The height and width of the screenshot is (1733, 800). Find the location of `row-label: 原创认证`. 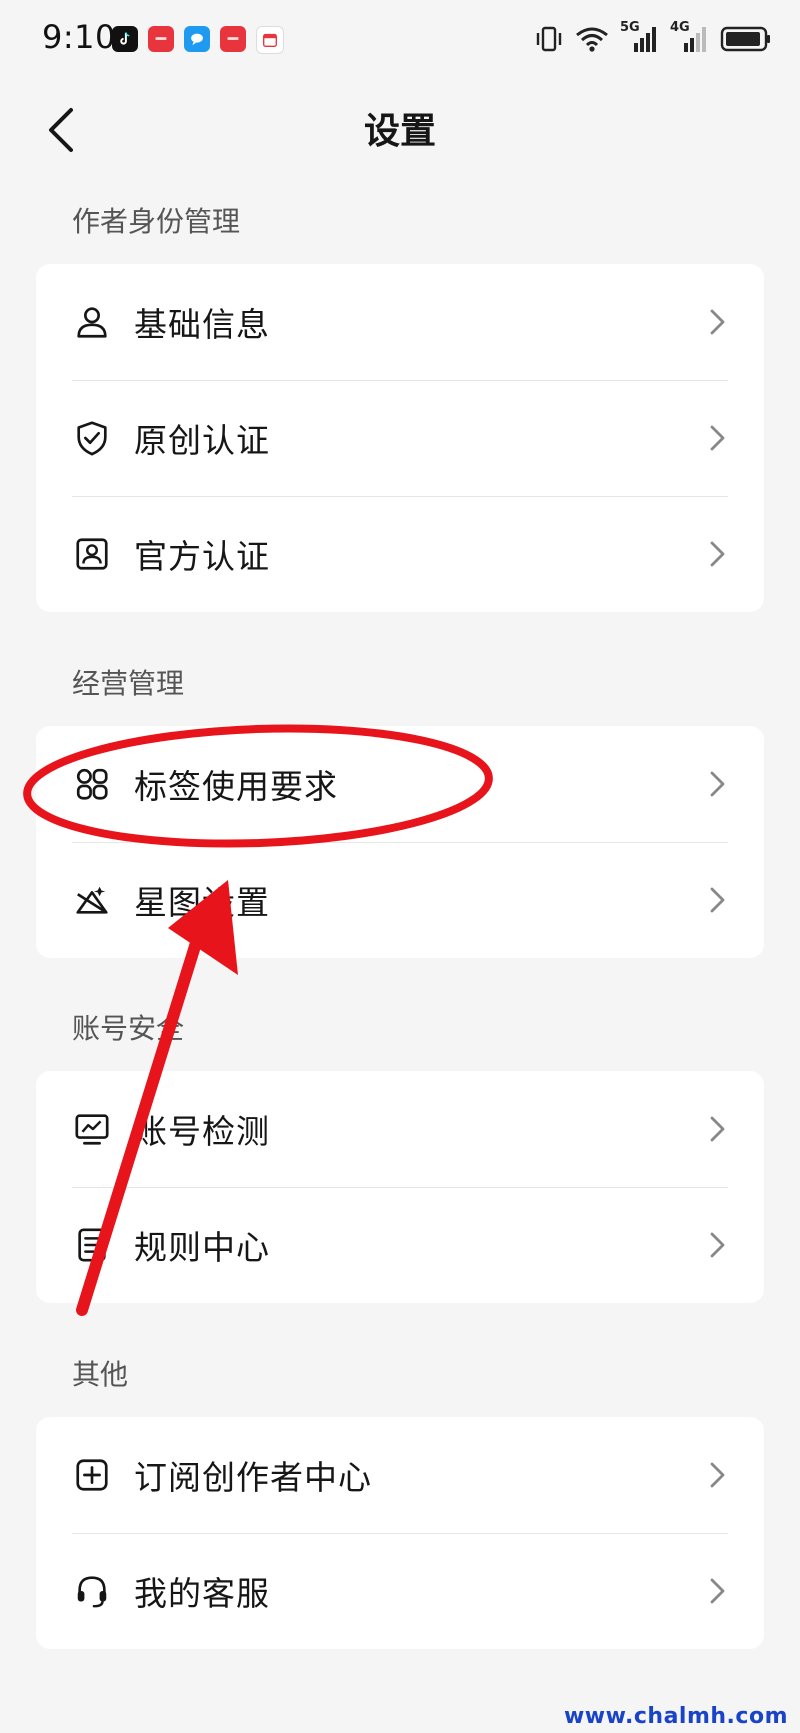

row-label: 原创认证 is located at coordinates (202, 440).